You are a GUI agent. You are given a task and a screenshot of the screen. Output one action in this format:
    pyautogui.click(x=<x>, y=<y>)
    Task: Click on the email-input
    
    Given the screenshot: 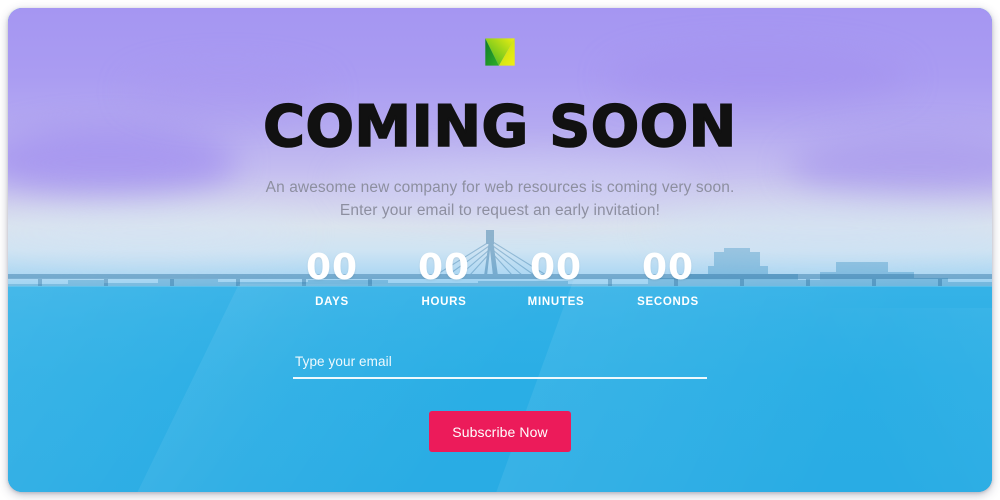 What is the action you would take?
    pyautogui.click(x=500, y=364)
    